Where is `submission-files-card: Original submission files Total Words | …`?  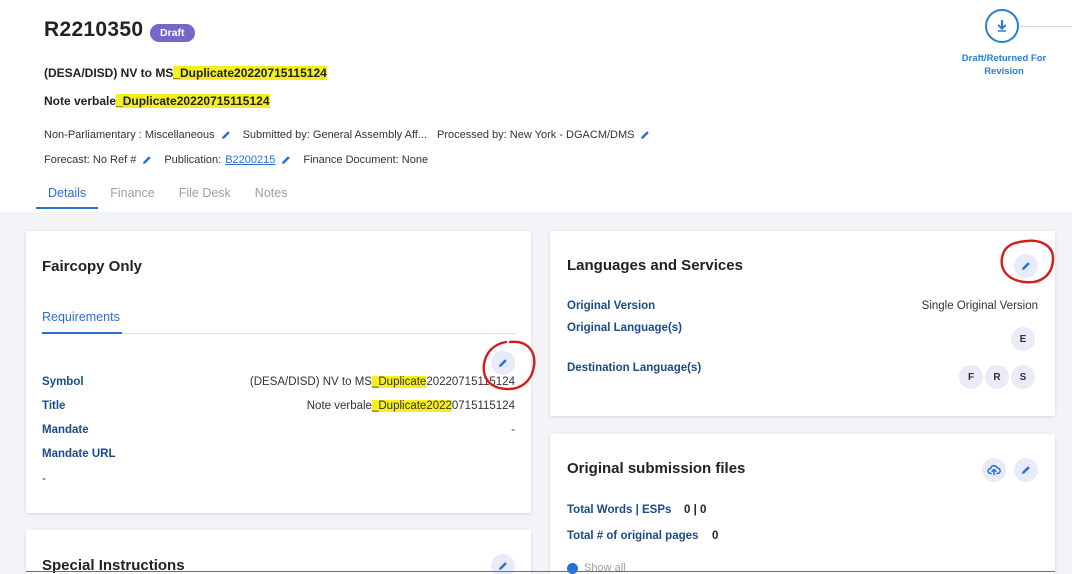 submission-files-card: Original submission files Total Words | … is located at coordinates (802, 504).